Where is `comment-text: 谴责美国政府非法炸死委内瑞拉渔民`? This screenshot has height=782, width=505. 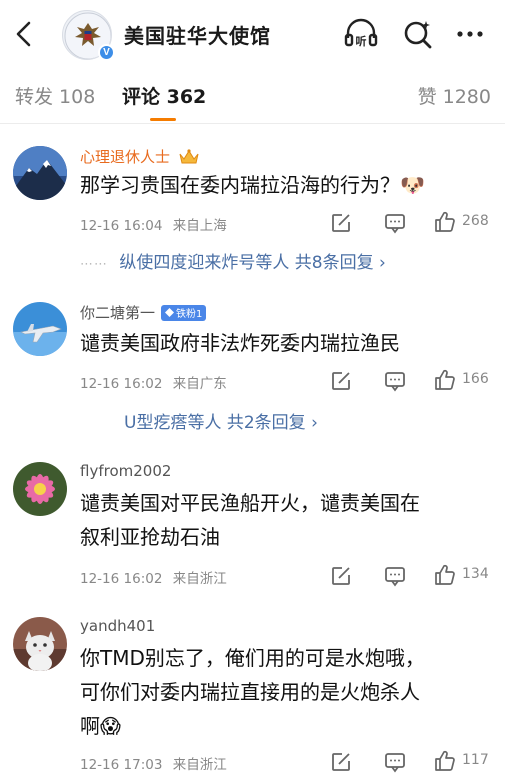 comment-text: 谴责美国政府非法炸死委内瑞拉渔民 is located at coordinates (240, 343).